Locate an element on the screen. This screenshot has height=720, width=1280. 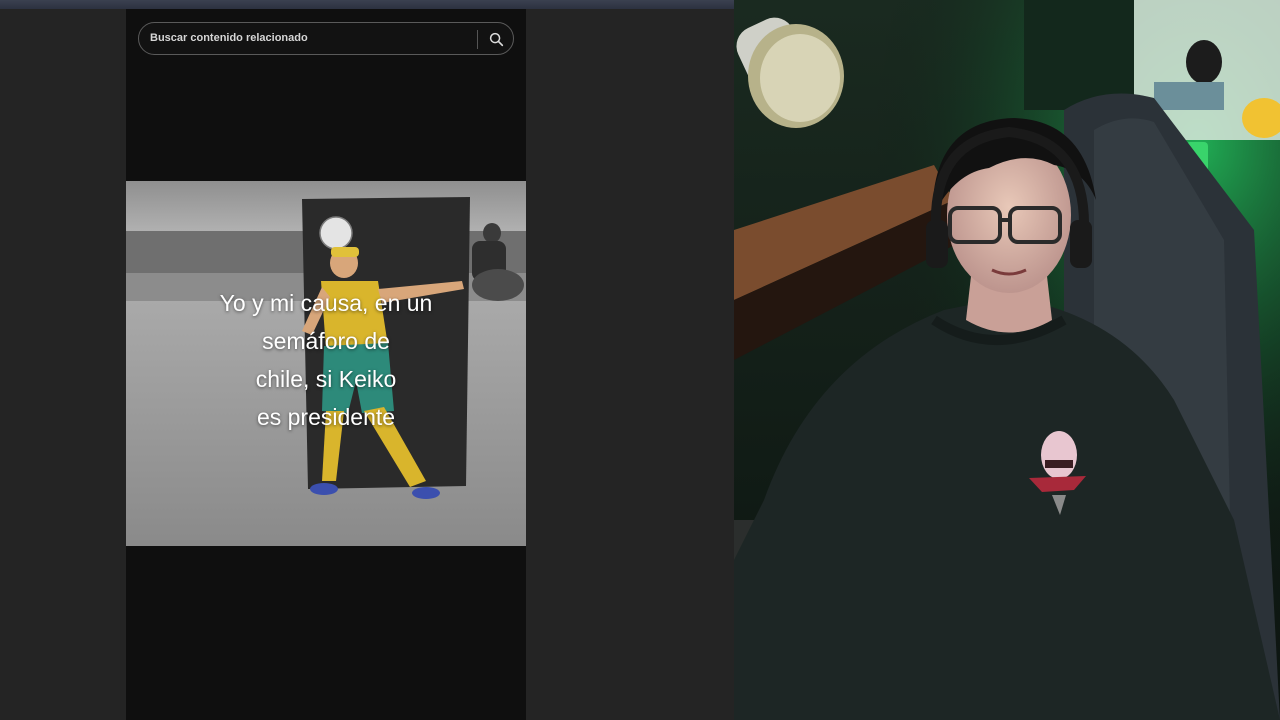
search-icon is located at coordinates (496, 39).